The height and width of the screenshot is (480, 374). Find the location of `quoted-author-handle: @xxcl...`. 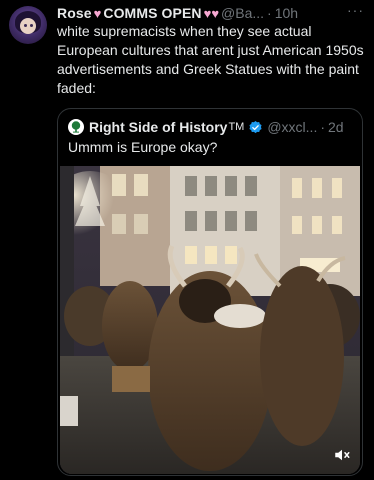

quoted-author-handle: @xxcl... is located at coordinates (292, 127).